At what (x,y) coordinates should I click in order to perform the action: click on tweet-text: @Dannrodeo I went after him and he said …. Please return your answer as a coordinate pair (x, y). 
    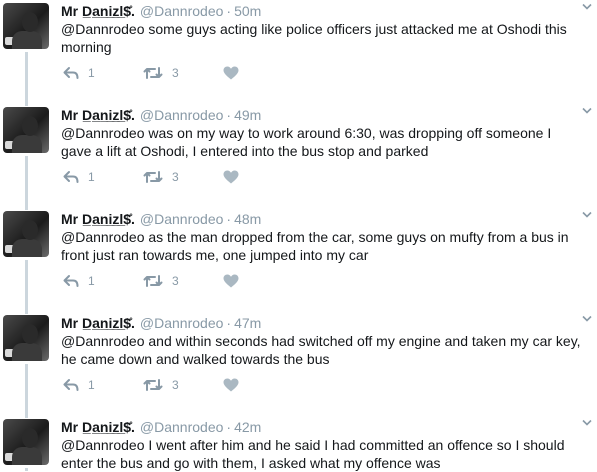
    Looking at the image, I should click on (313, 454).